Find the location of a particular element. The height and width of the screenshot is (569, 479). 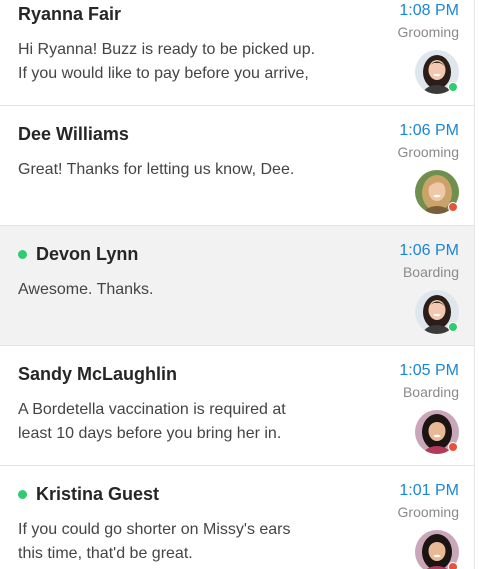

contact-name: Dee Williams is located at coordinates (73, 134).